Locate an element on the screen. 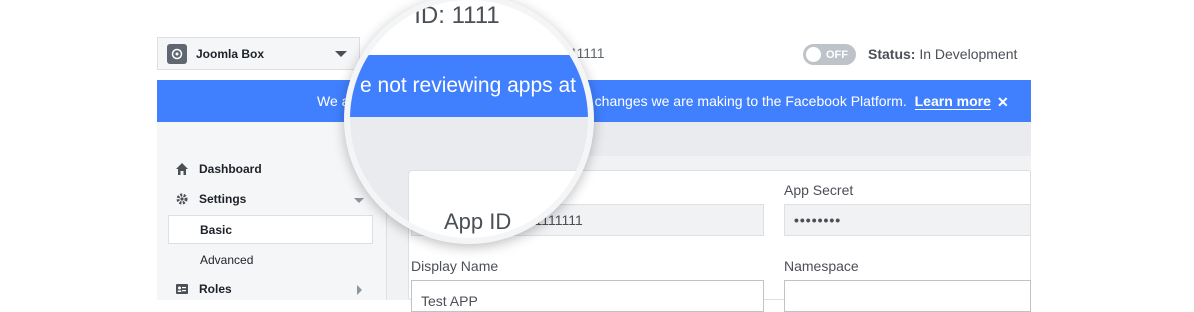 This screenshot has height=312, width=1194. sidebar-item-dashboard: Dashboard is located at coordinates (218, 169).